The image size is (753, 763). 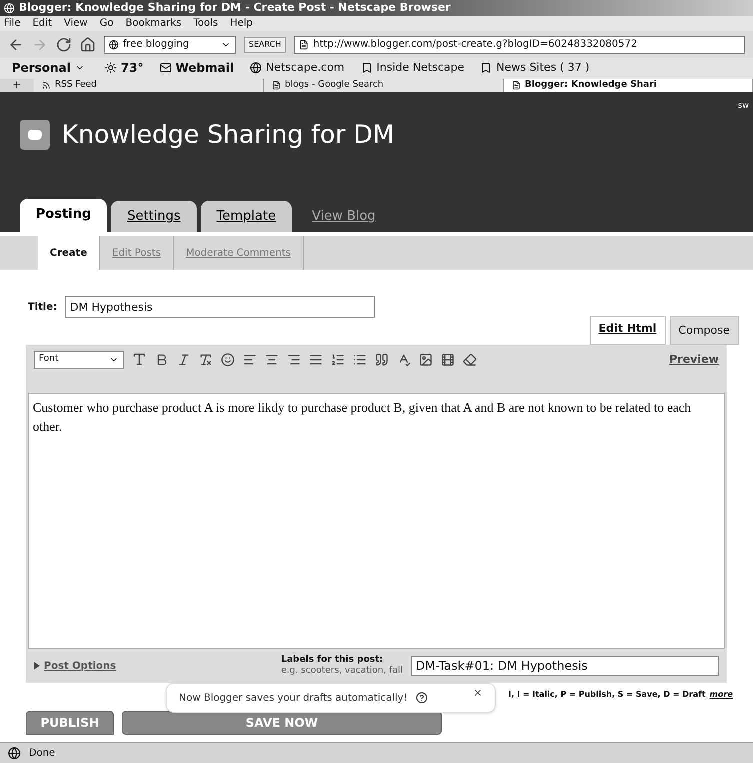 I want to click on post-body-text: Customer who purchase product A is more likdy to purchase product B, given that A and B are not known to be related to each other., so click(x=362, y=417).